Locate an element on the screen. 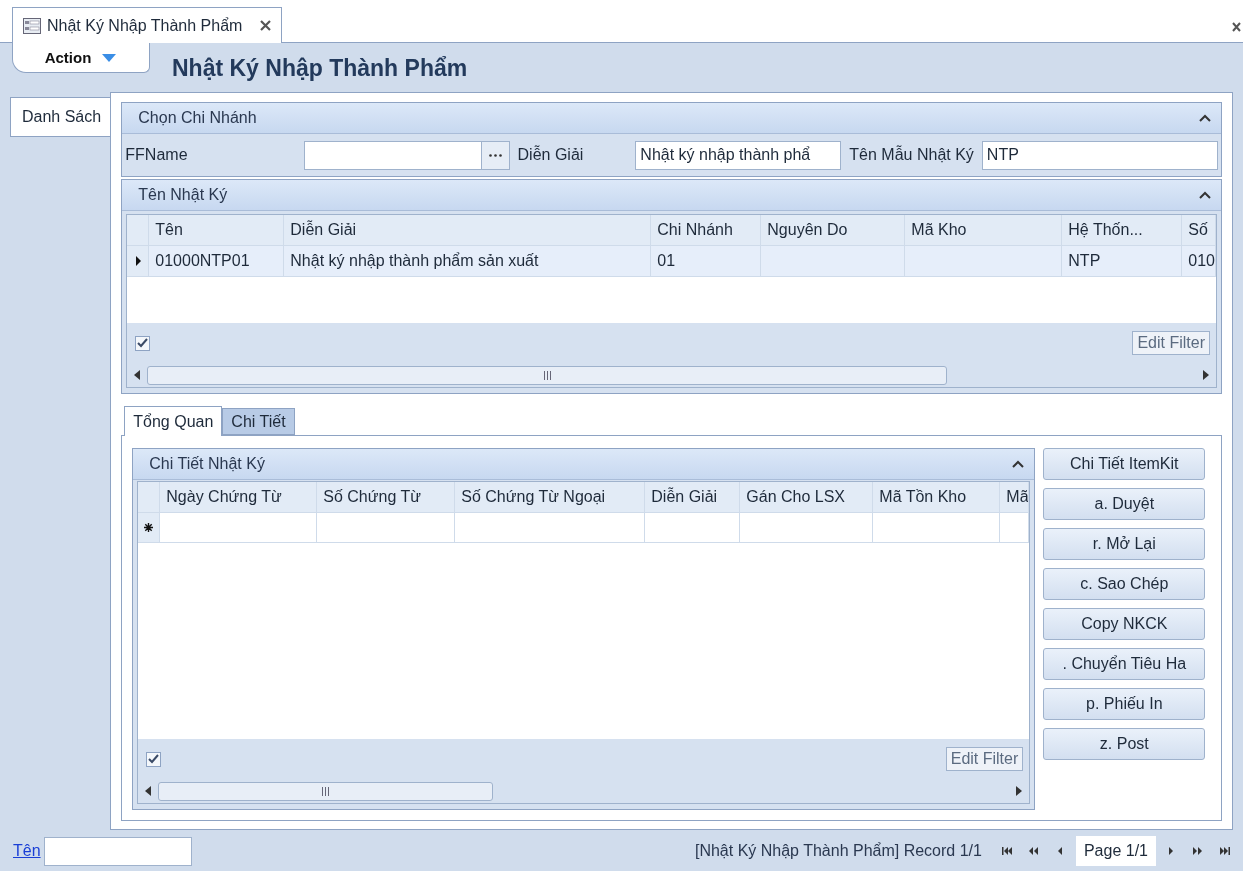 The width and height of the screenshot is (1243, 871). text-field: Nhật ký nhập thành phẩ is located at coordinates (738, 155).